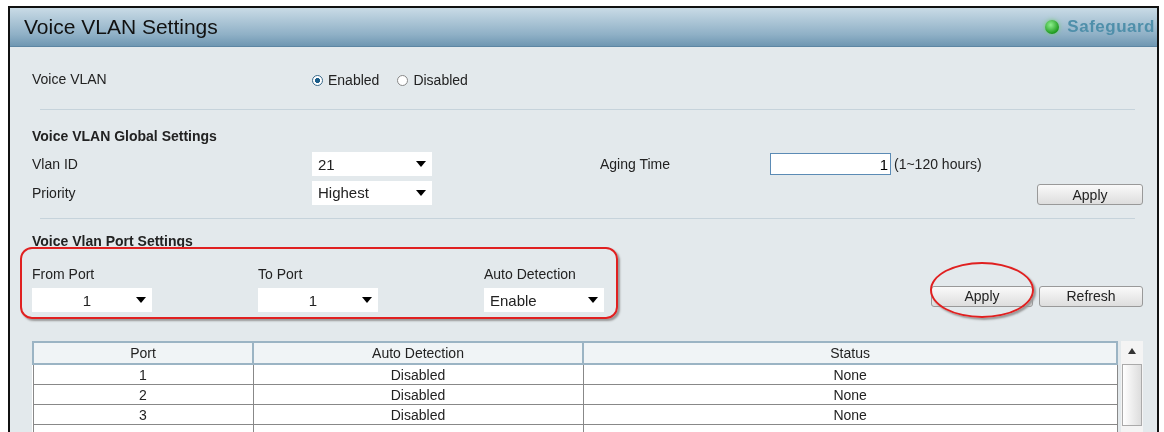 This screenshot has width=1164, height=432. Describe the element at coordinates (1132, 386) in the screenshot. I see `scrollbar` at that location.